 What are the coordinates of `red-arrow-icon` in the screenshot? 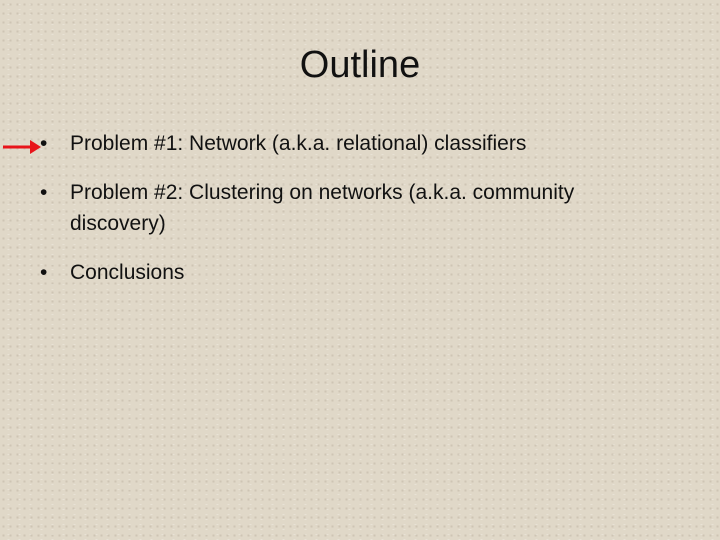 It's located at (22, 147).